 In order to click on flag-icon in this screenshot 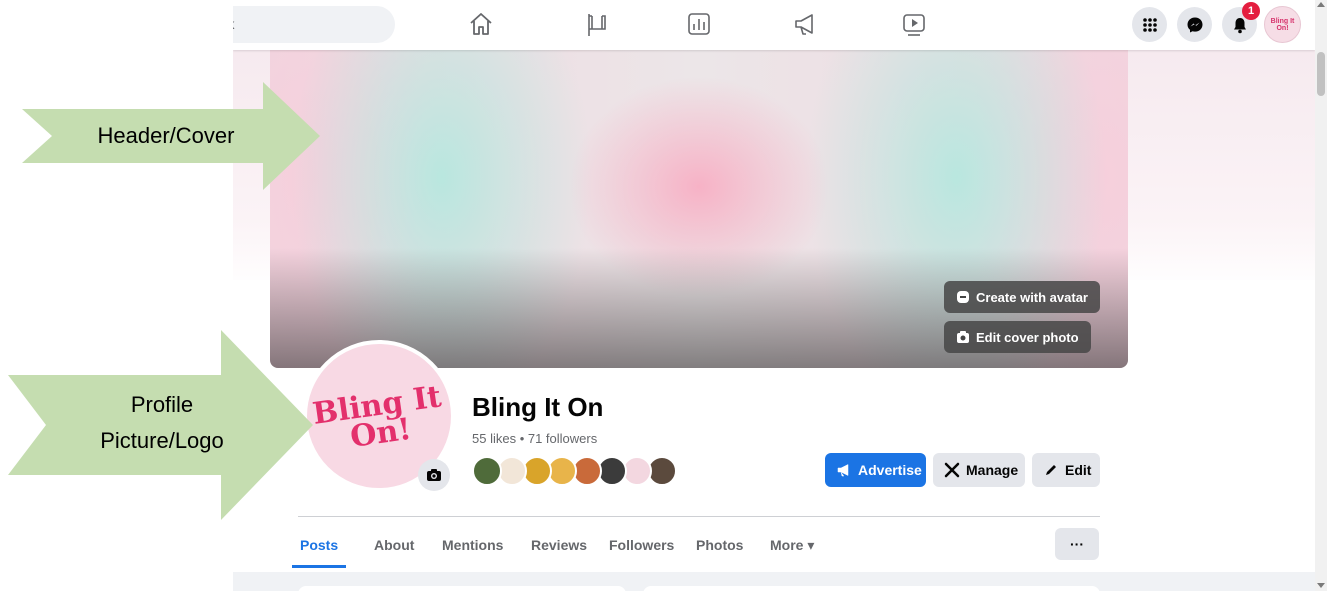, I will do `click(597, 24)`.